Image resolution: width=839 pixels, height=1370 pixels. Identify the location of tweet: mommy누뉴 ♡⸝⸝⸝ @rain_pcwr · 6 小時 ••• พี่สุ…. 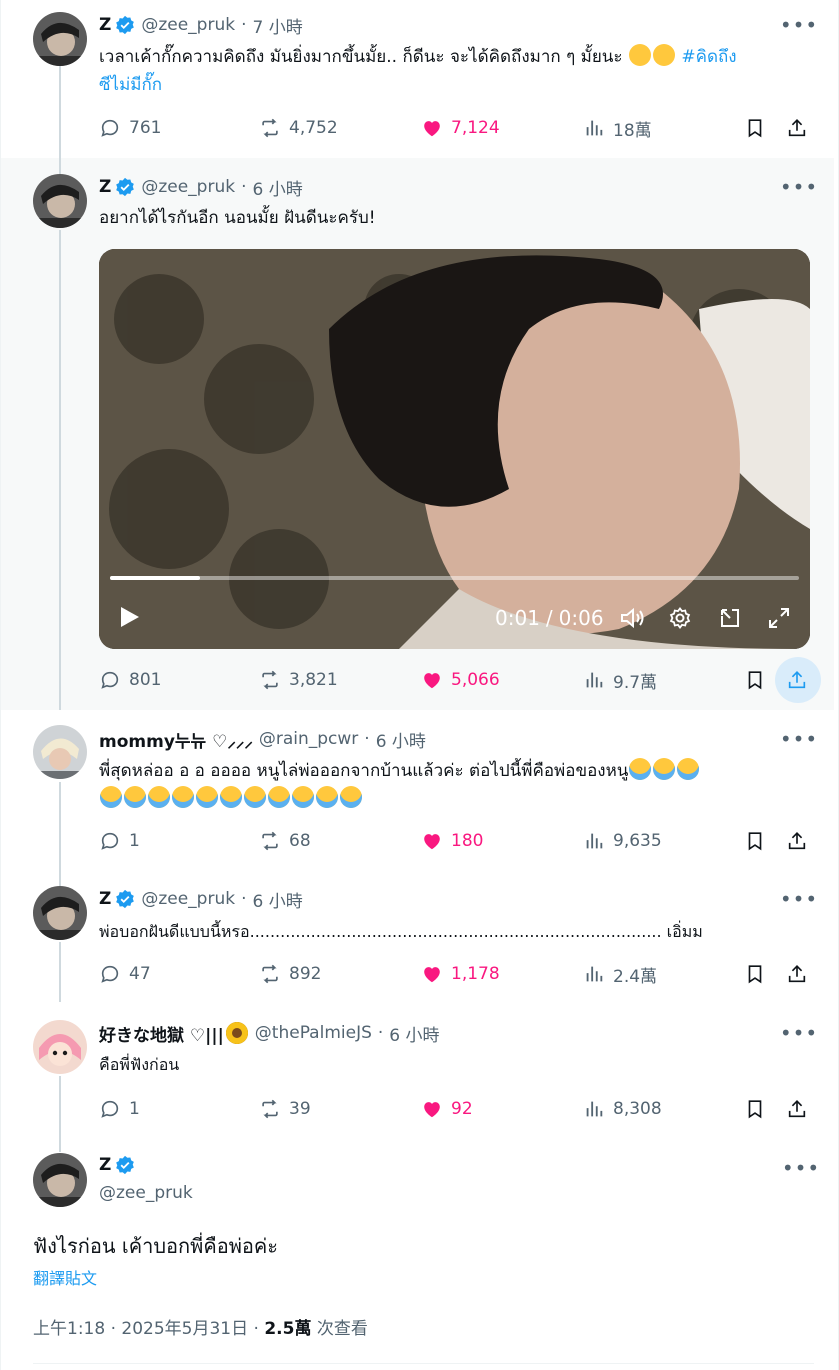
(417, 789).